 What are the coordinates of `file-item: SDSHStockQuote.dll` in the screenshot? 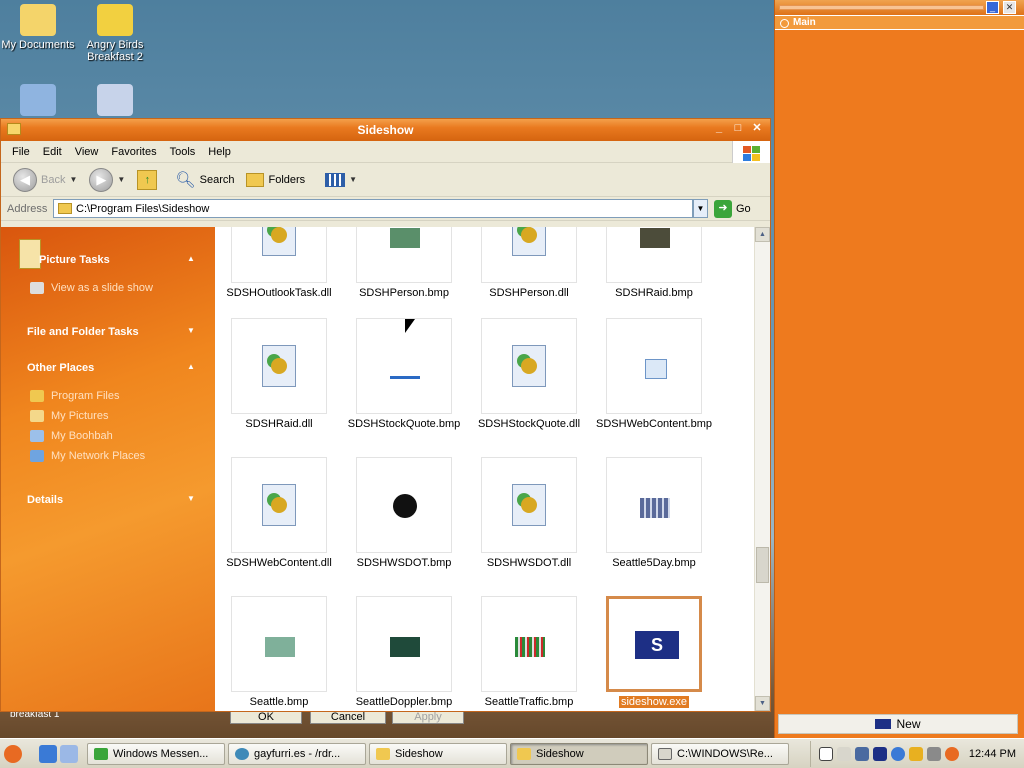 It's located at (529, 374).